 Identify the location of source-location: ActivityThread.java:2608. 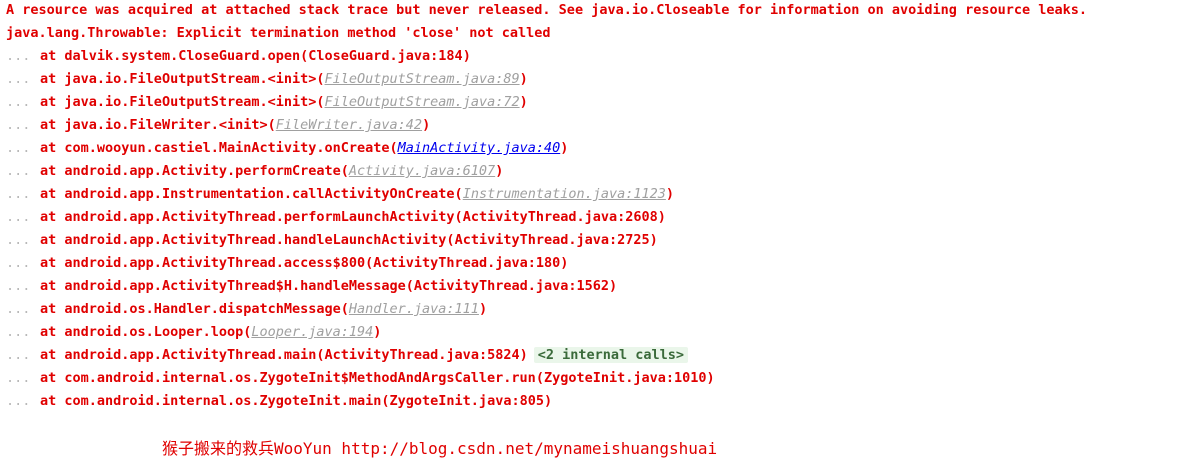
(560, 217).